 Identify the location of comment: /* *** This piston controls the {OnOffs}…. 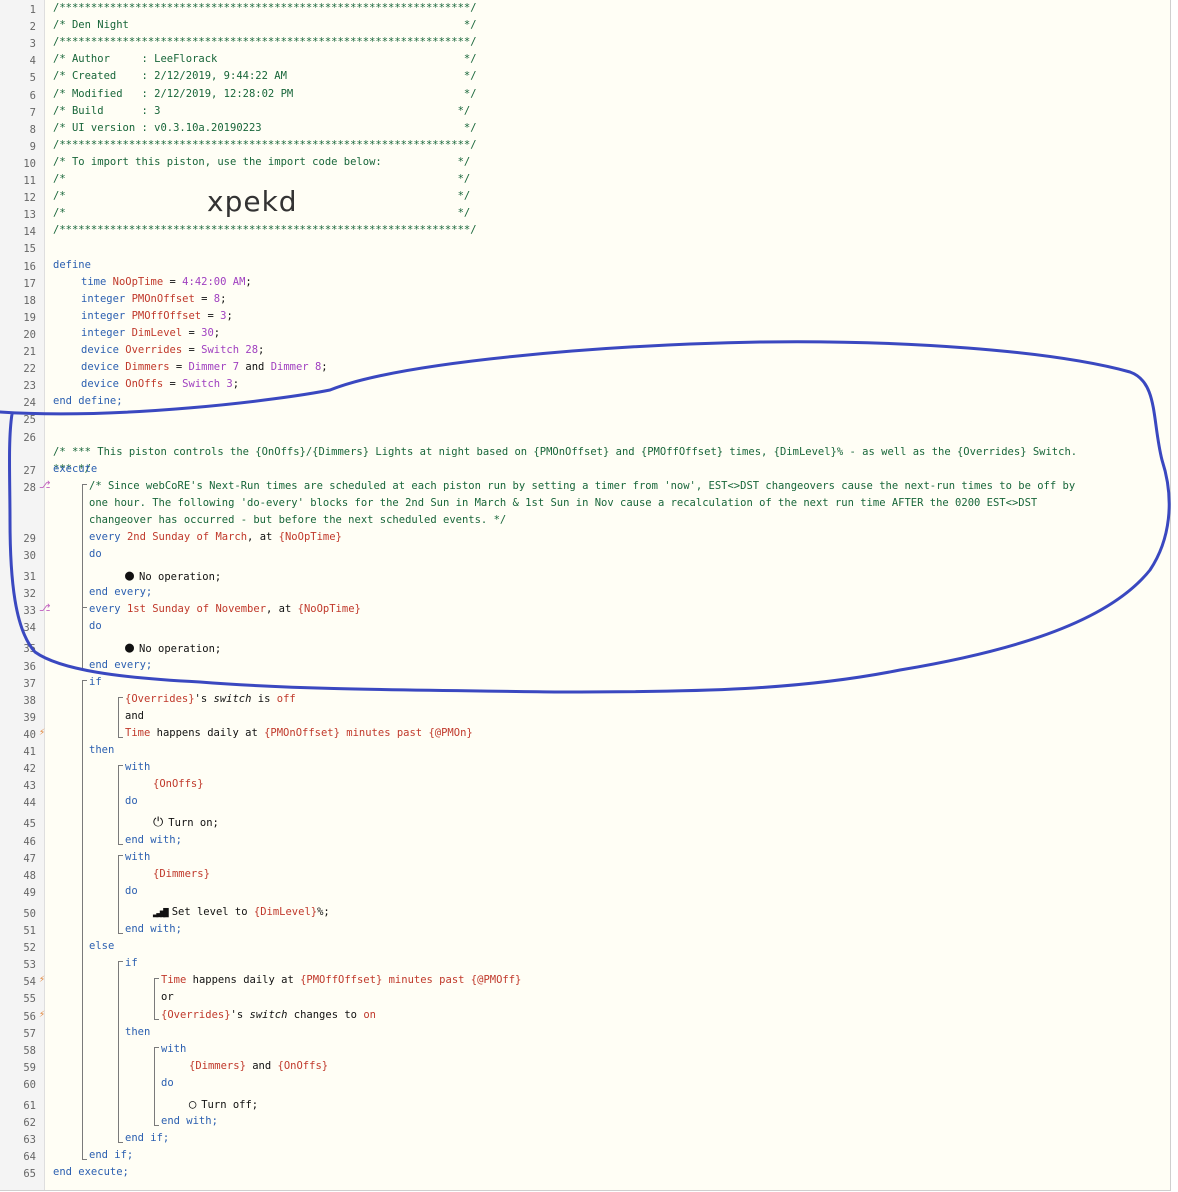
(565, 451).